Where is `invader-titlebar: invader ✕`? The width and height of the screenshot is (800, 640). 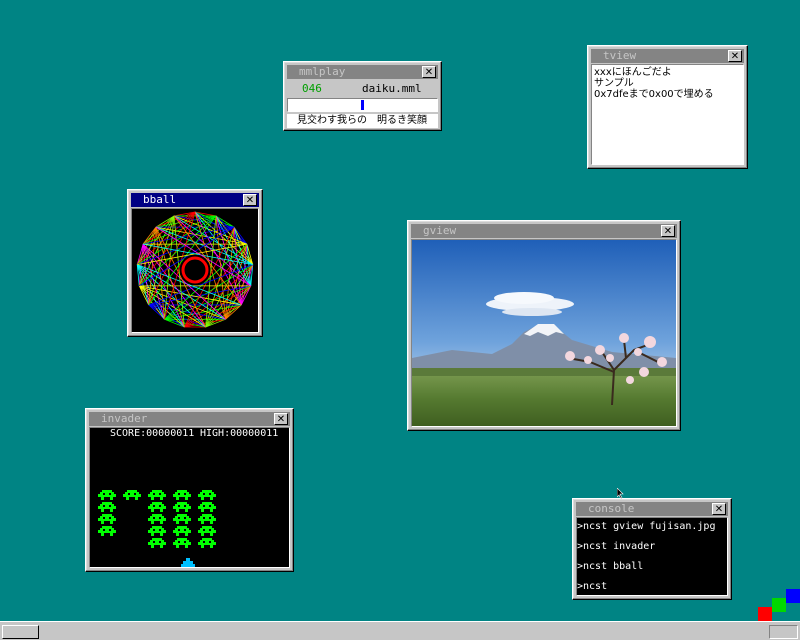 invader-titlebar: invader ✕ is located at coordinates (189, 419).